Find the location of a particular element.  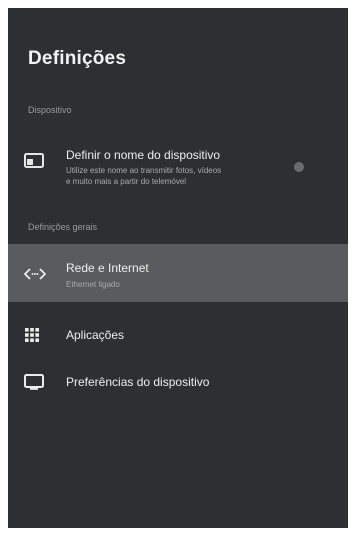

device-name-title: Definir o nome do dispositivo is located at coordinates (143, 155).